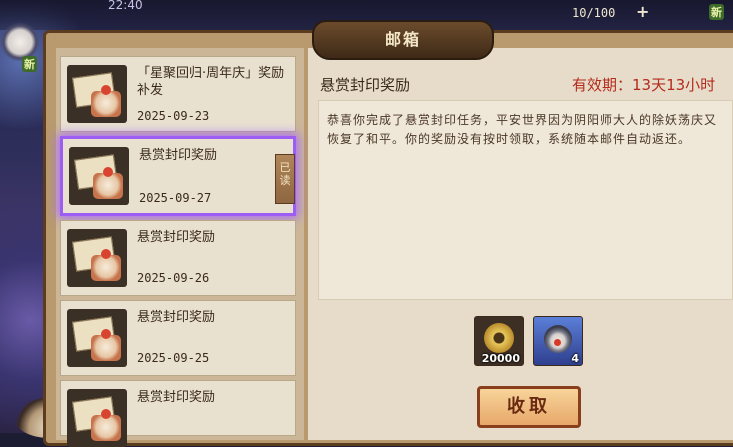  Describe the element at coordinates (499, 338) in the screenshot. I see `gold-coin-icon` at that location.